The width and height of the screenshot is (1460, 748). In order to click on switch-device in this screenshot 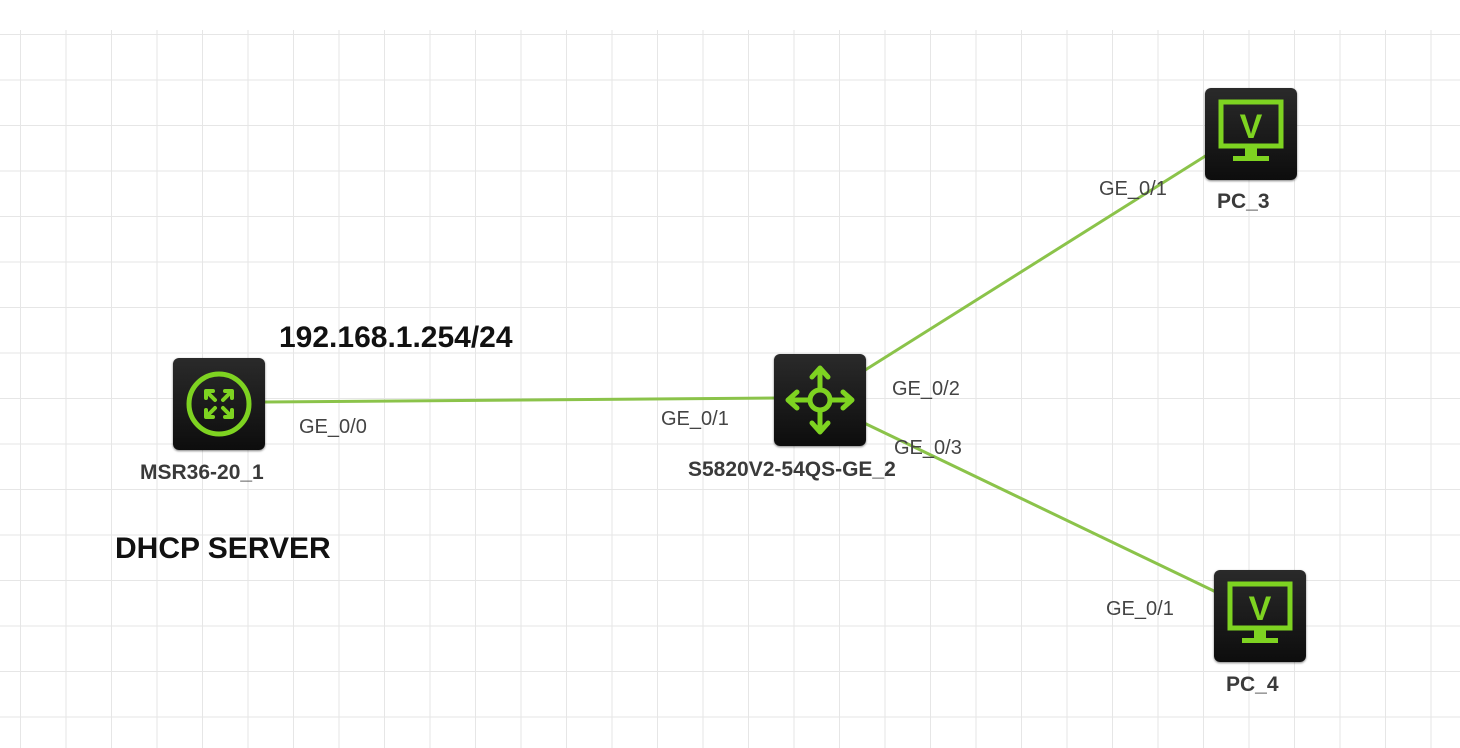, I will do `click(820, 400)`.